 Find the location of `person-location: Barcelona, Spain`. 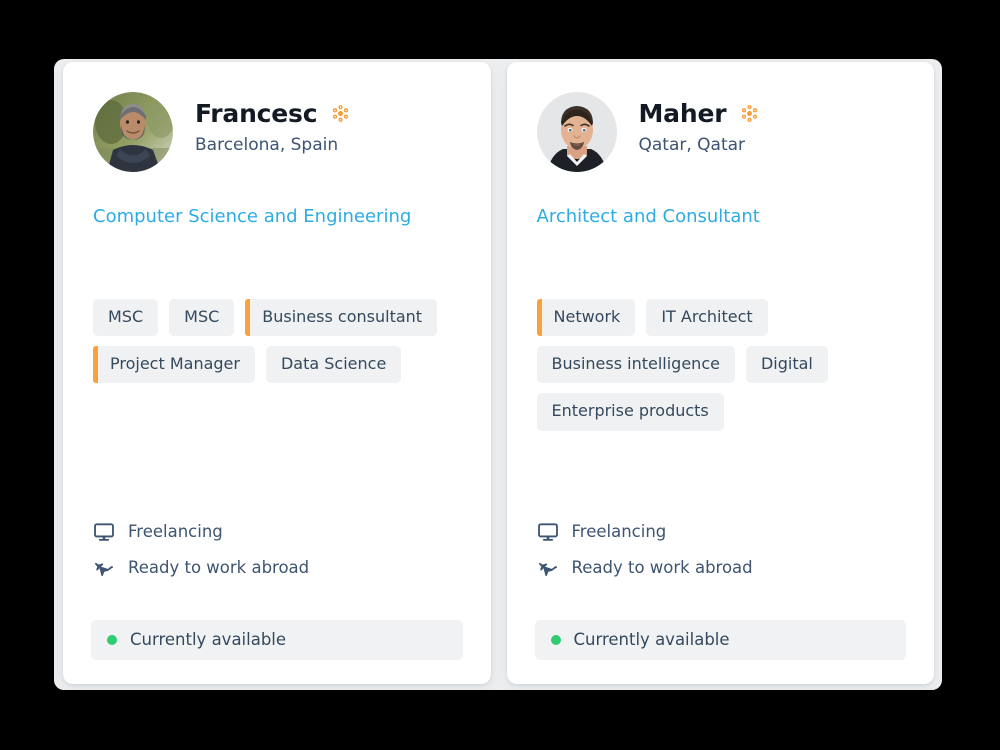

person-location: Barcelona, Spain is located at coordinates (267, 144).